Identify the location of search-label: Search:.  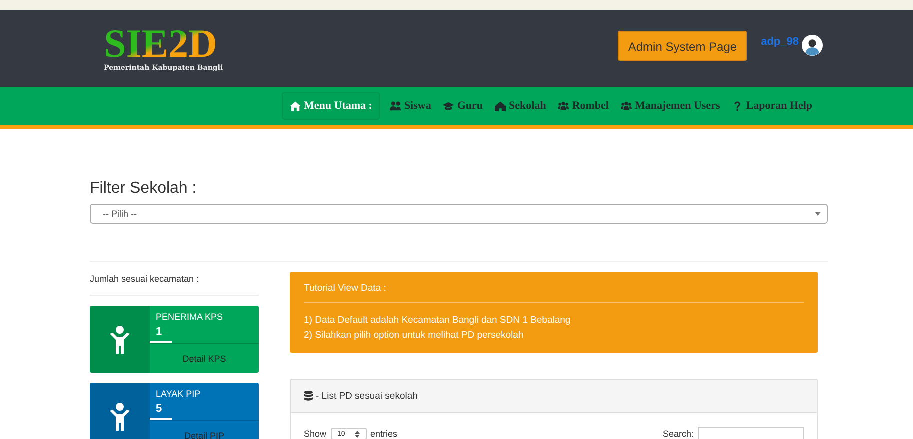
(678, 434).